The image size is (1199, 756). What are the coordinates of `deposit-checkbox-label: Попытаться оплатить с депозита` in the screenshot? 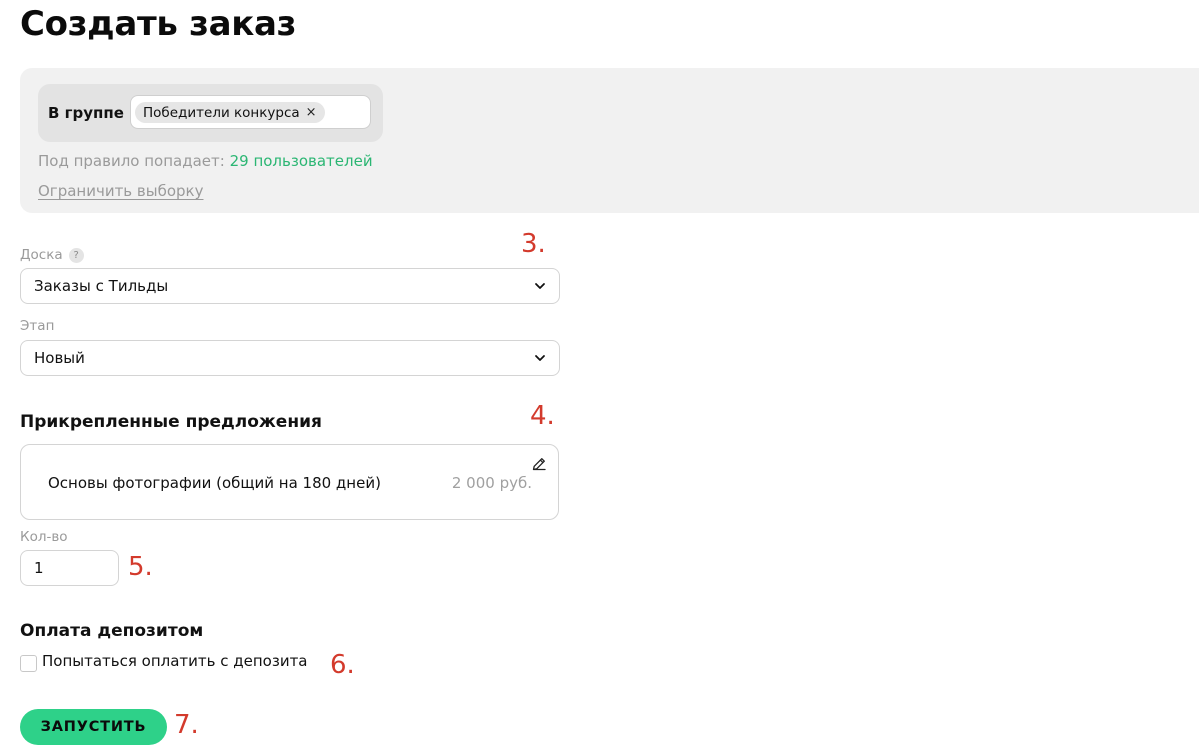 It's located at (175, 661).